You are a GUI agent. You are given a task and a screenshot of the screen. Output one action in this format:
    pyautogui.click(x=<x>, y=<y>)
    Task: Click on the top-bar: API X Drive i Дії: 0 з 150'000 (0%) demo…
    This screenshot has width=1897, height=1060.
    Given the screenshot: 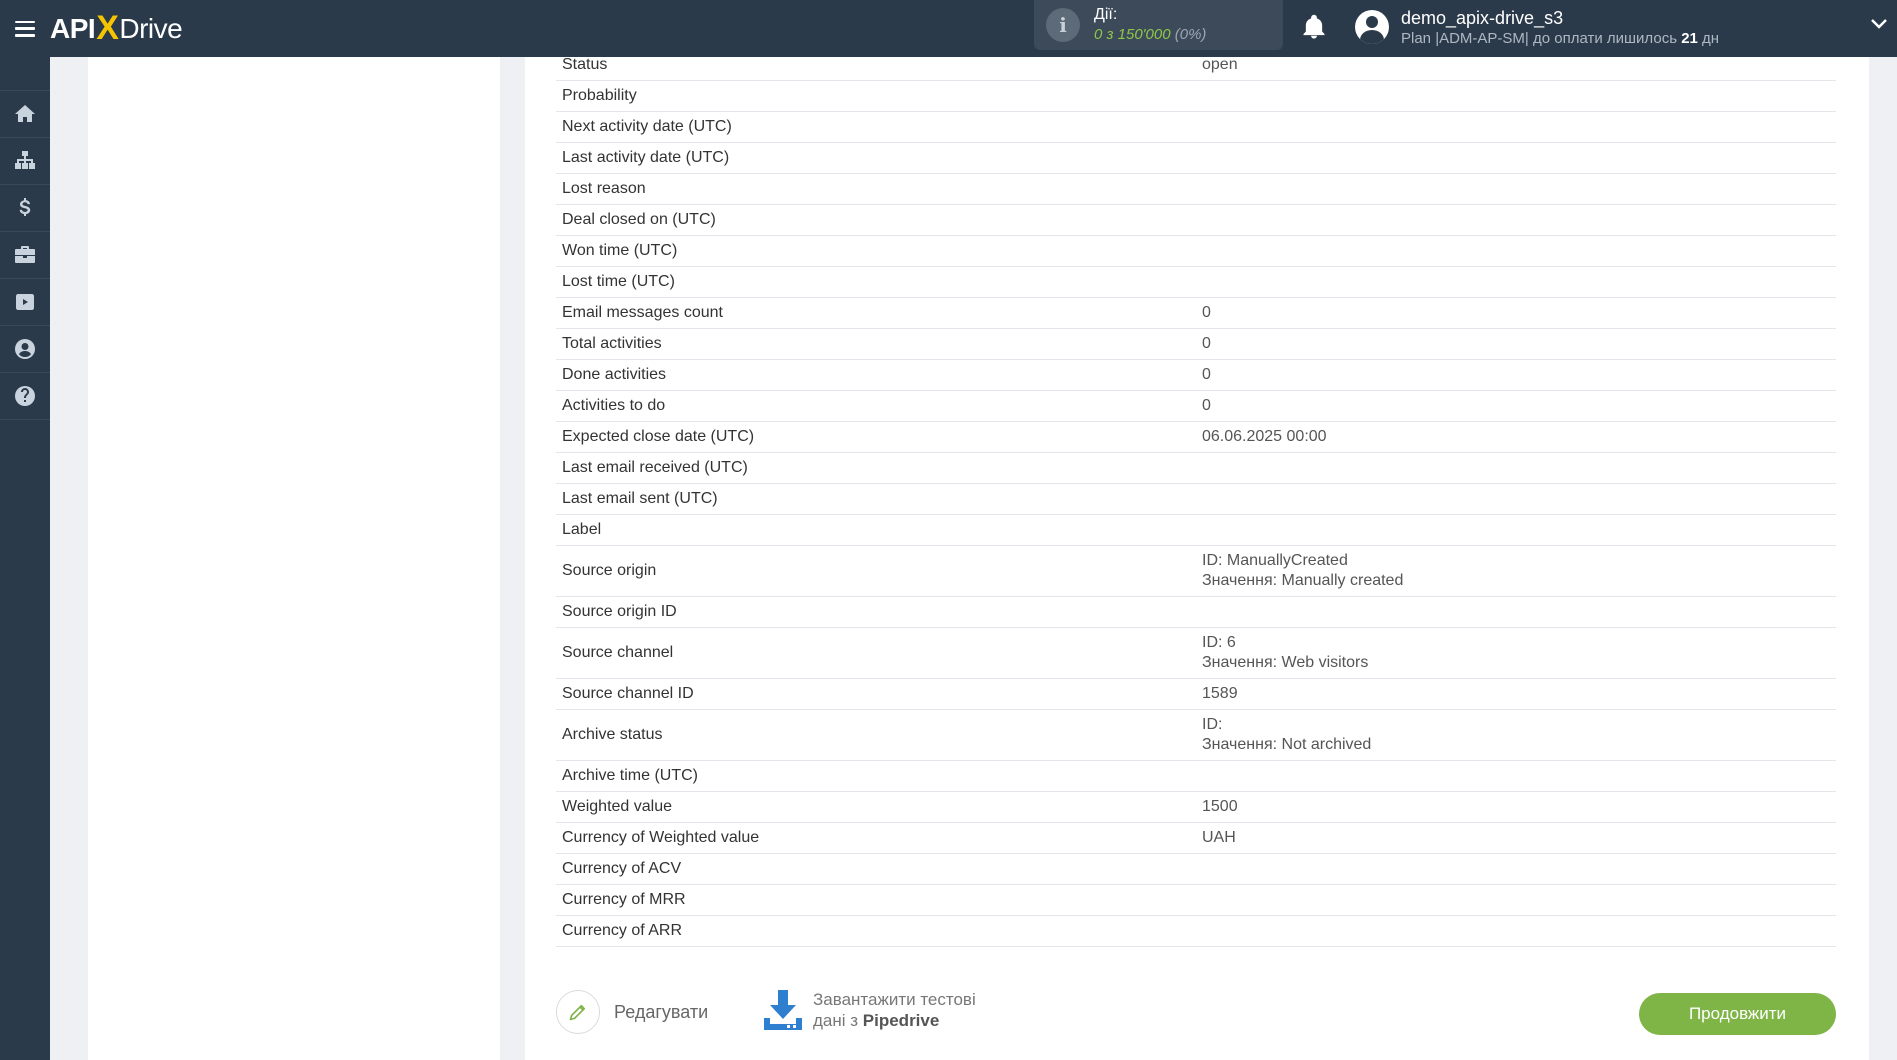 What is the action you would take?
    pyautogui.click(x=948, y=28)
    